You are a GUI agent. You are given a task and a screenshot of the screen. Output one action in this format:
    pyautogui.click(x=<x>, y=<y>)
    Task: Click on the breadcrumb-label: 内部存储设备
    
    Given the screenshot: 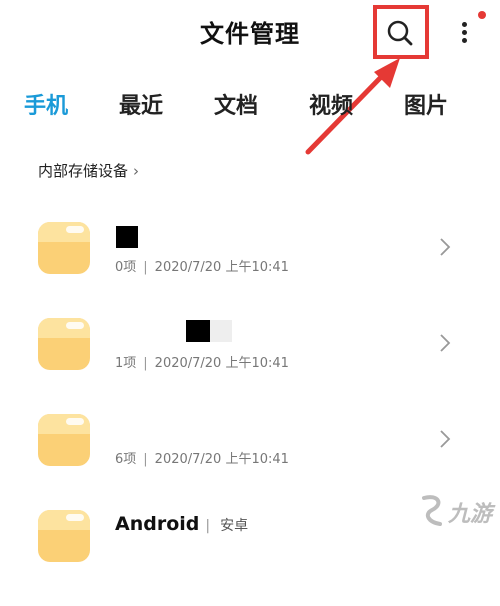 What is the action you would take?
    pyautogui.click(x=83, y=171)
    